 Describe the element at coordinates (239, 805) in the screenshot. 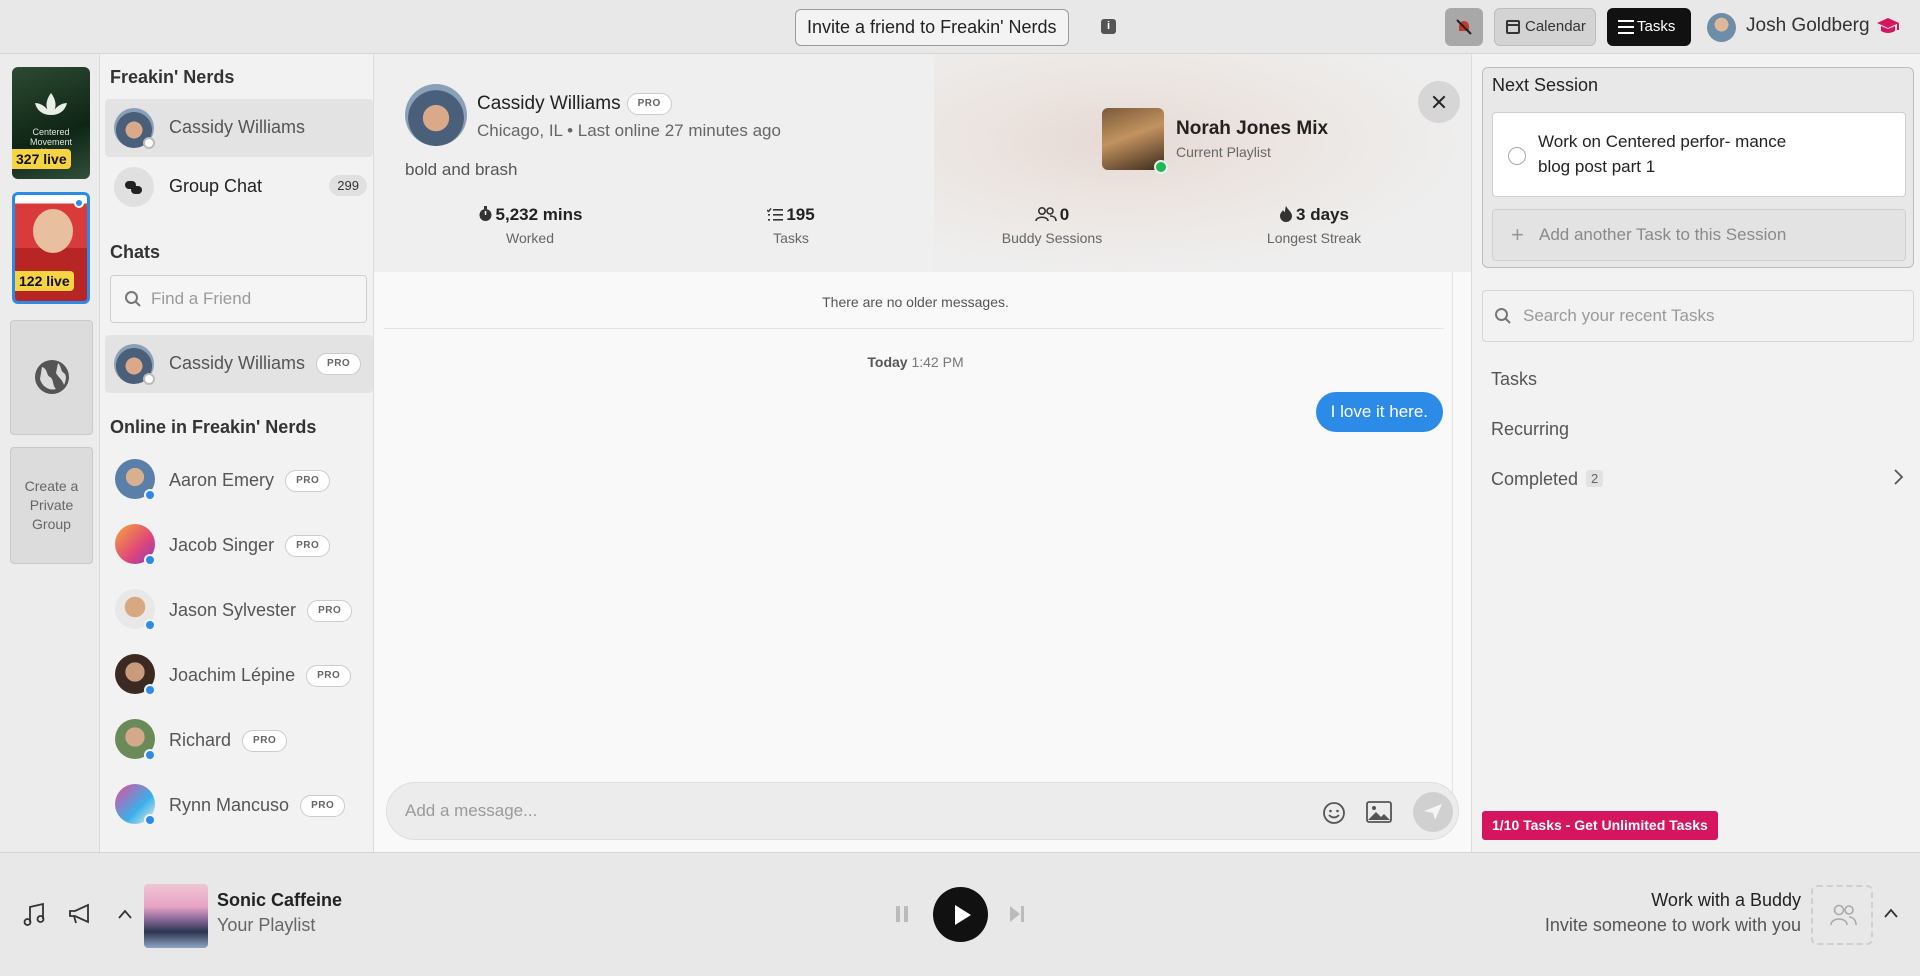

I see `online-member-row: Rynn Mancuso PRO` at that location.